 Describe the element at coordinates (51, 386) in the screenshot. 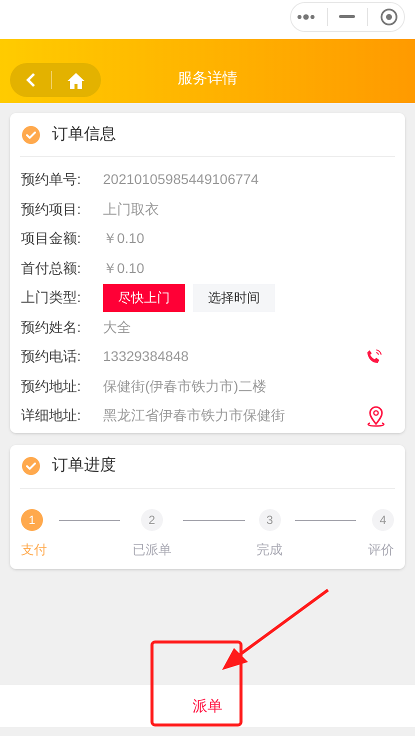

I see `field-label: 预约地址:` at that location.